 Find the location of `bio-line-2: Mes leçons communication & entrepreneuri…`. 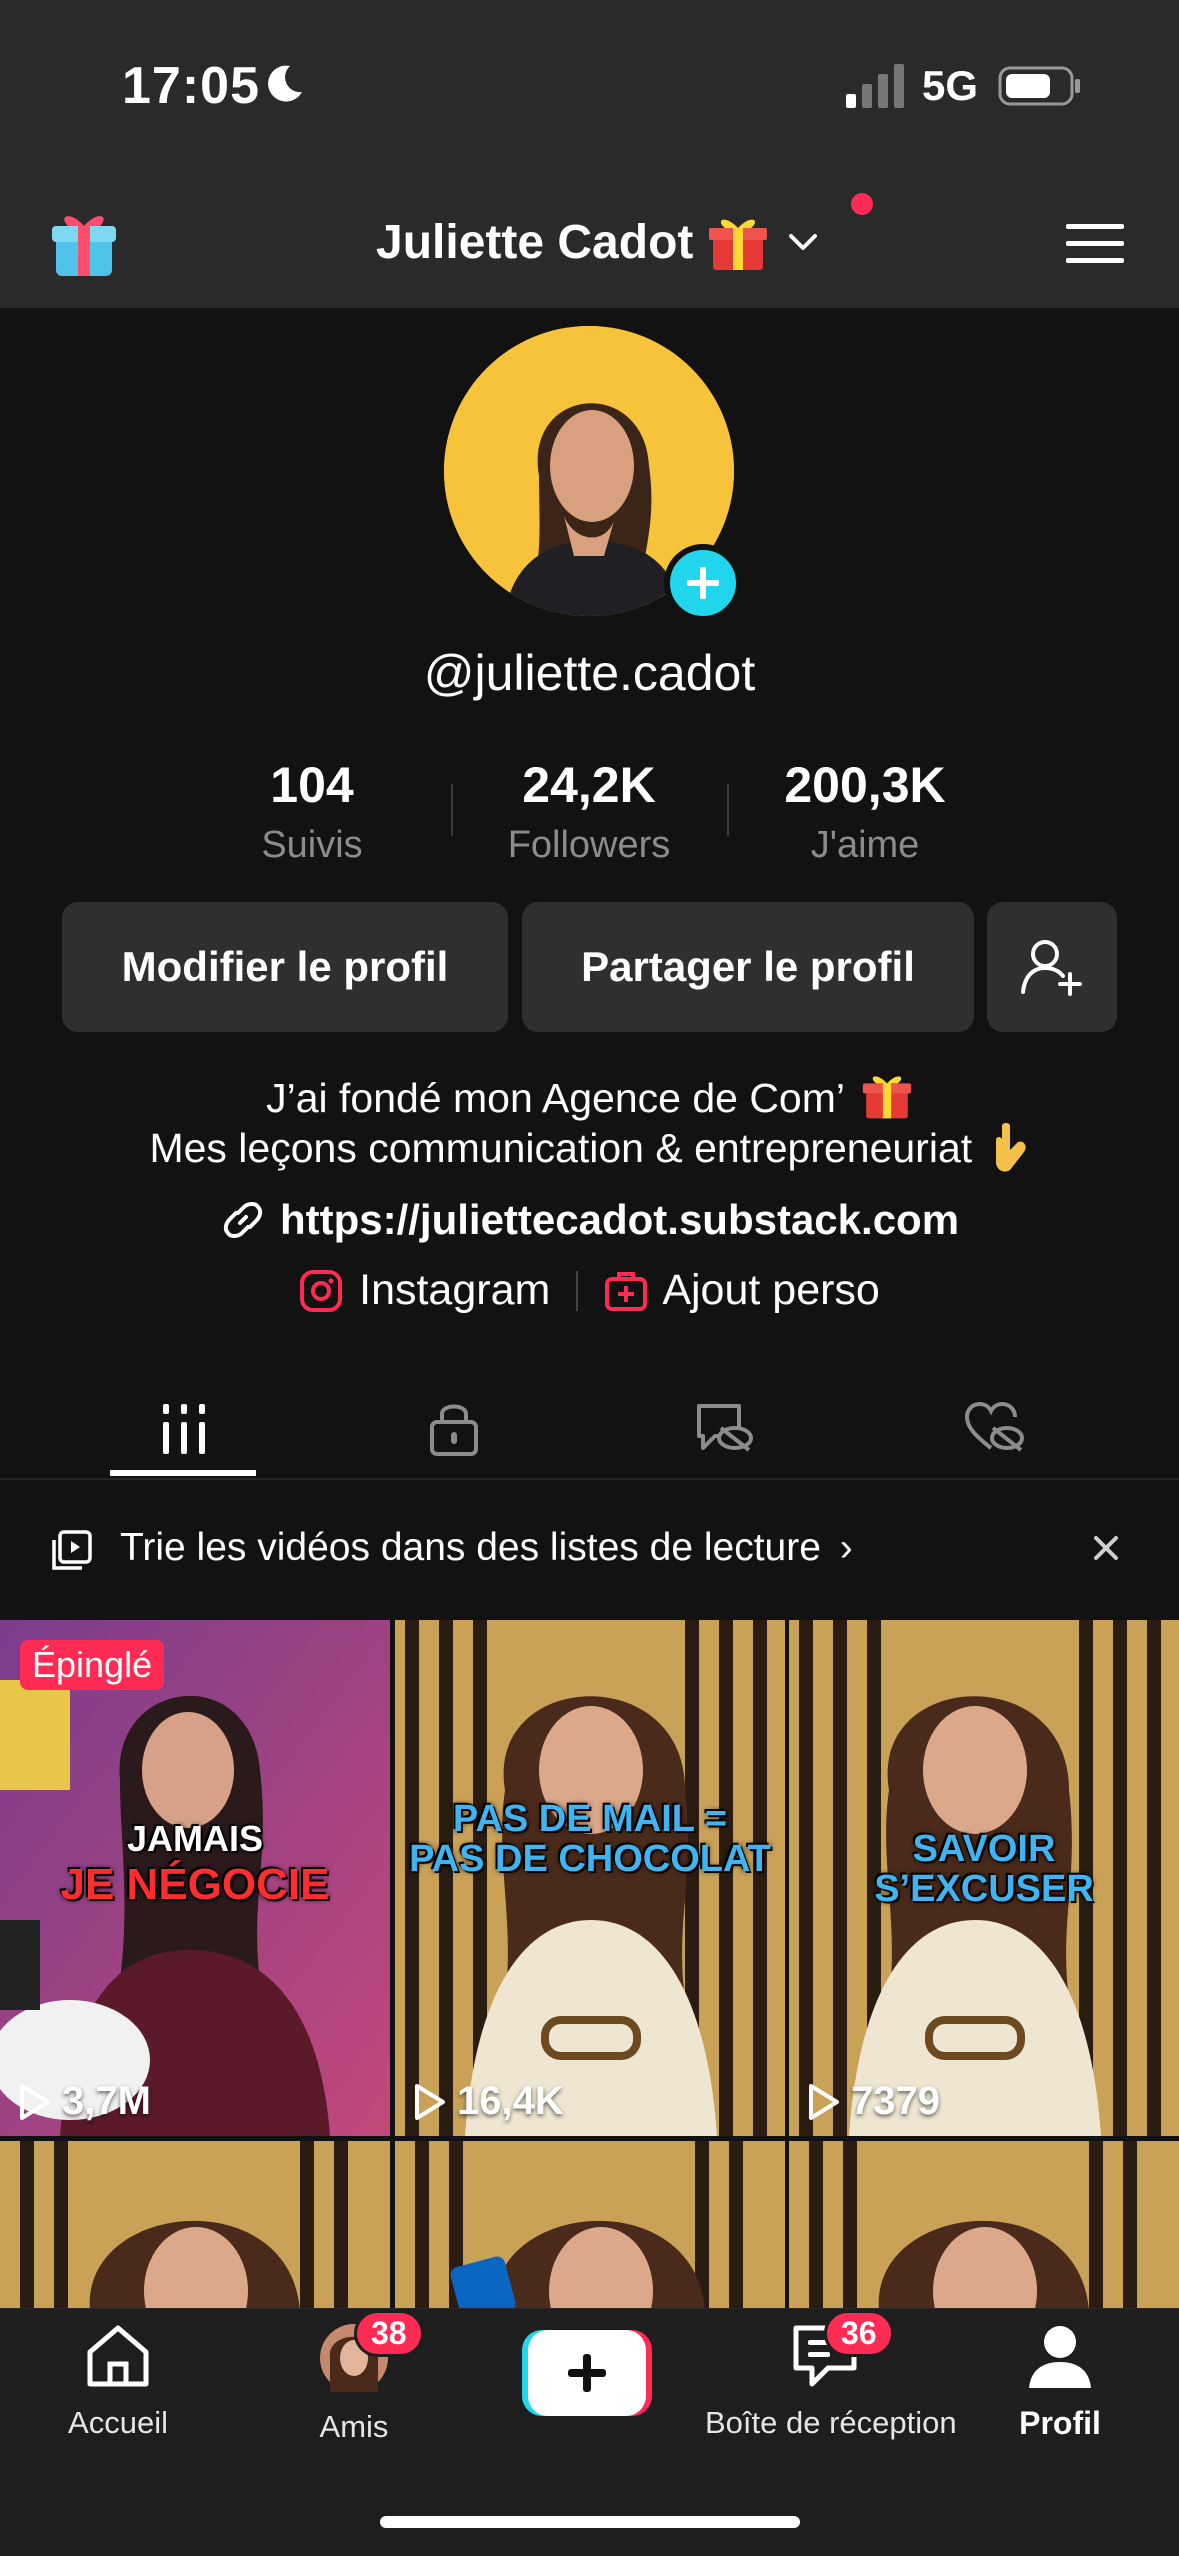

bio-line-2: Mes leçons communication & entrepreneuri… is located at coordinates (589, 1148).